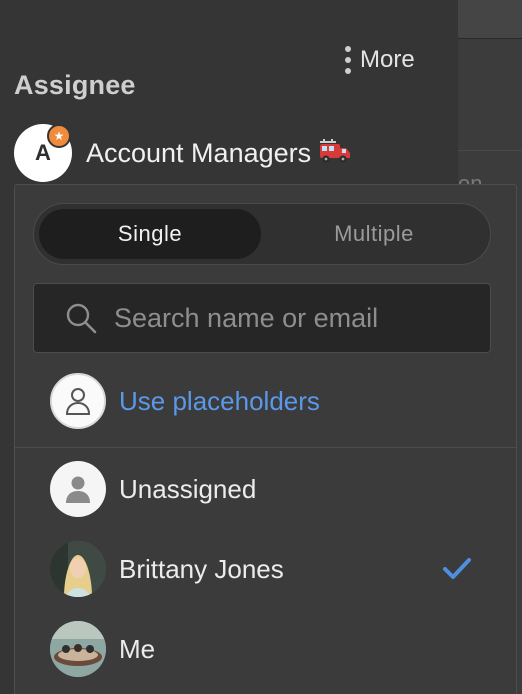 This screenshot has height=694, width=522. Describe the element at coordinates (81, 318) in the screenshot. I see `search-icon` at that location.